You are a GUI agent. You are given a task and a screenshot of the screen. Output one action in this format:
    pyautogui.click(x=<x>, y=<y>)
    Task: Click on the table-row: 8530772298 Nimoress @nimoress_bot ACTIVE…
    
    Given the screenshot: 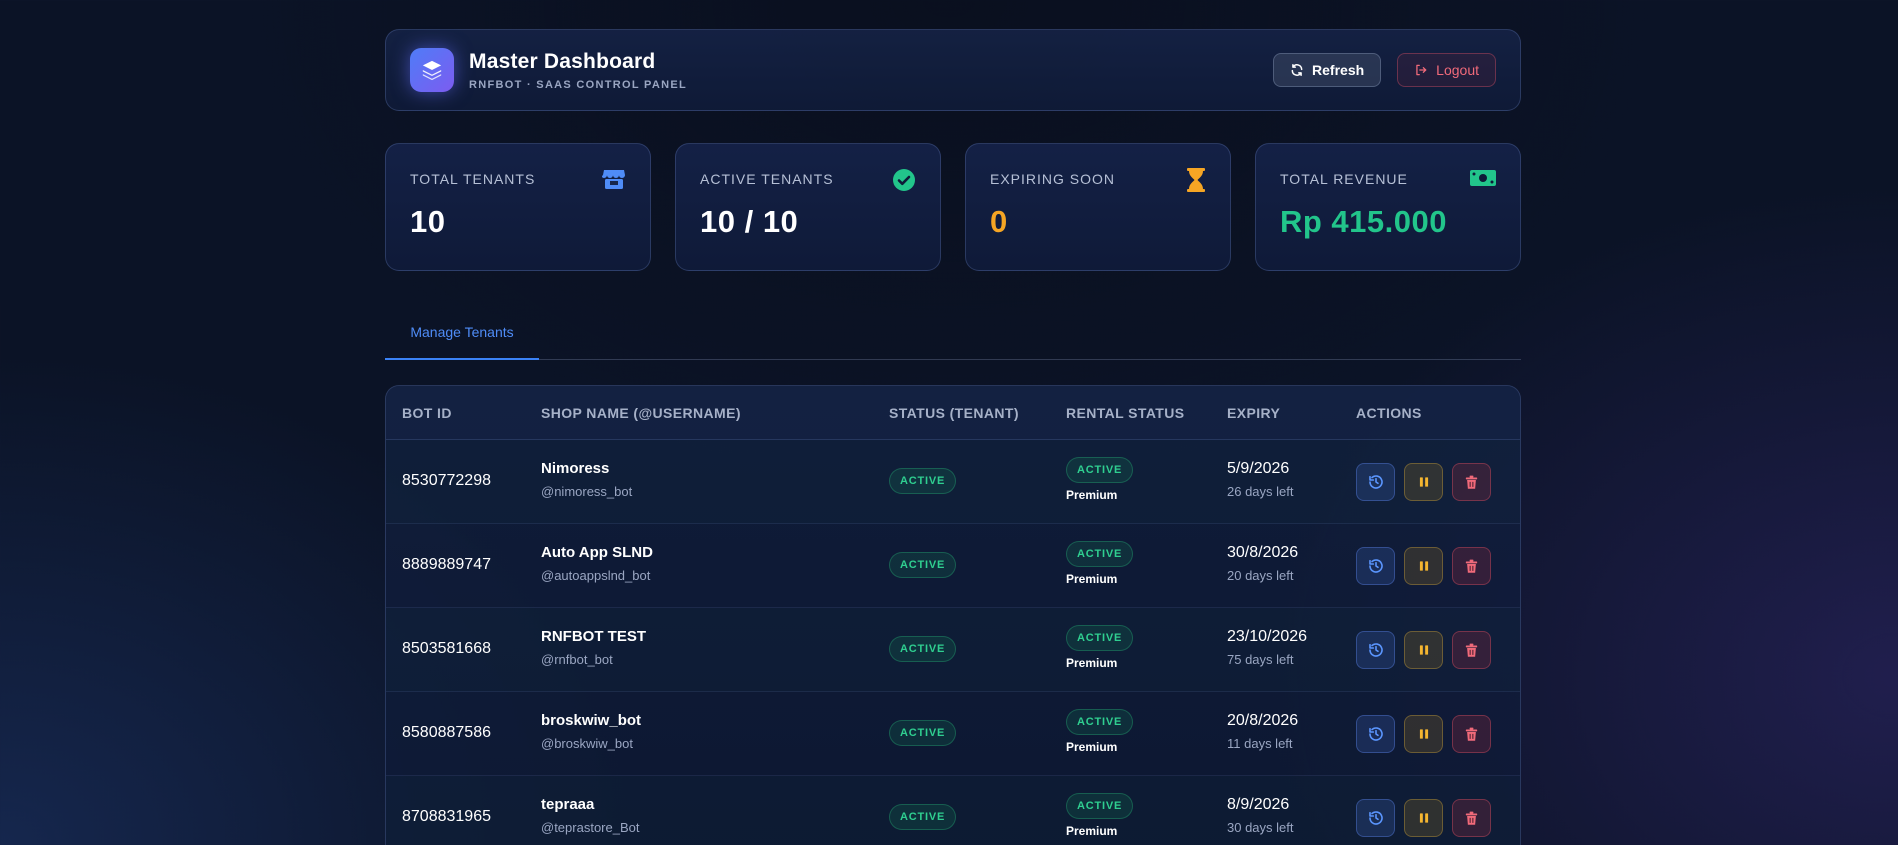 What is the action you would take?
    pyautogui.click(x=953, y=482)
    